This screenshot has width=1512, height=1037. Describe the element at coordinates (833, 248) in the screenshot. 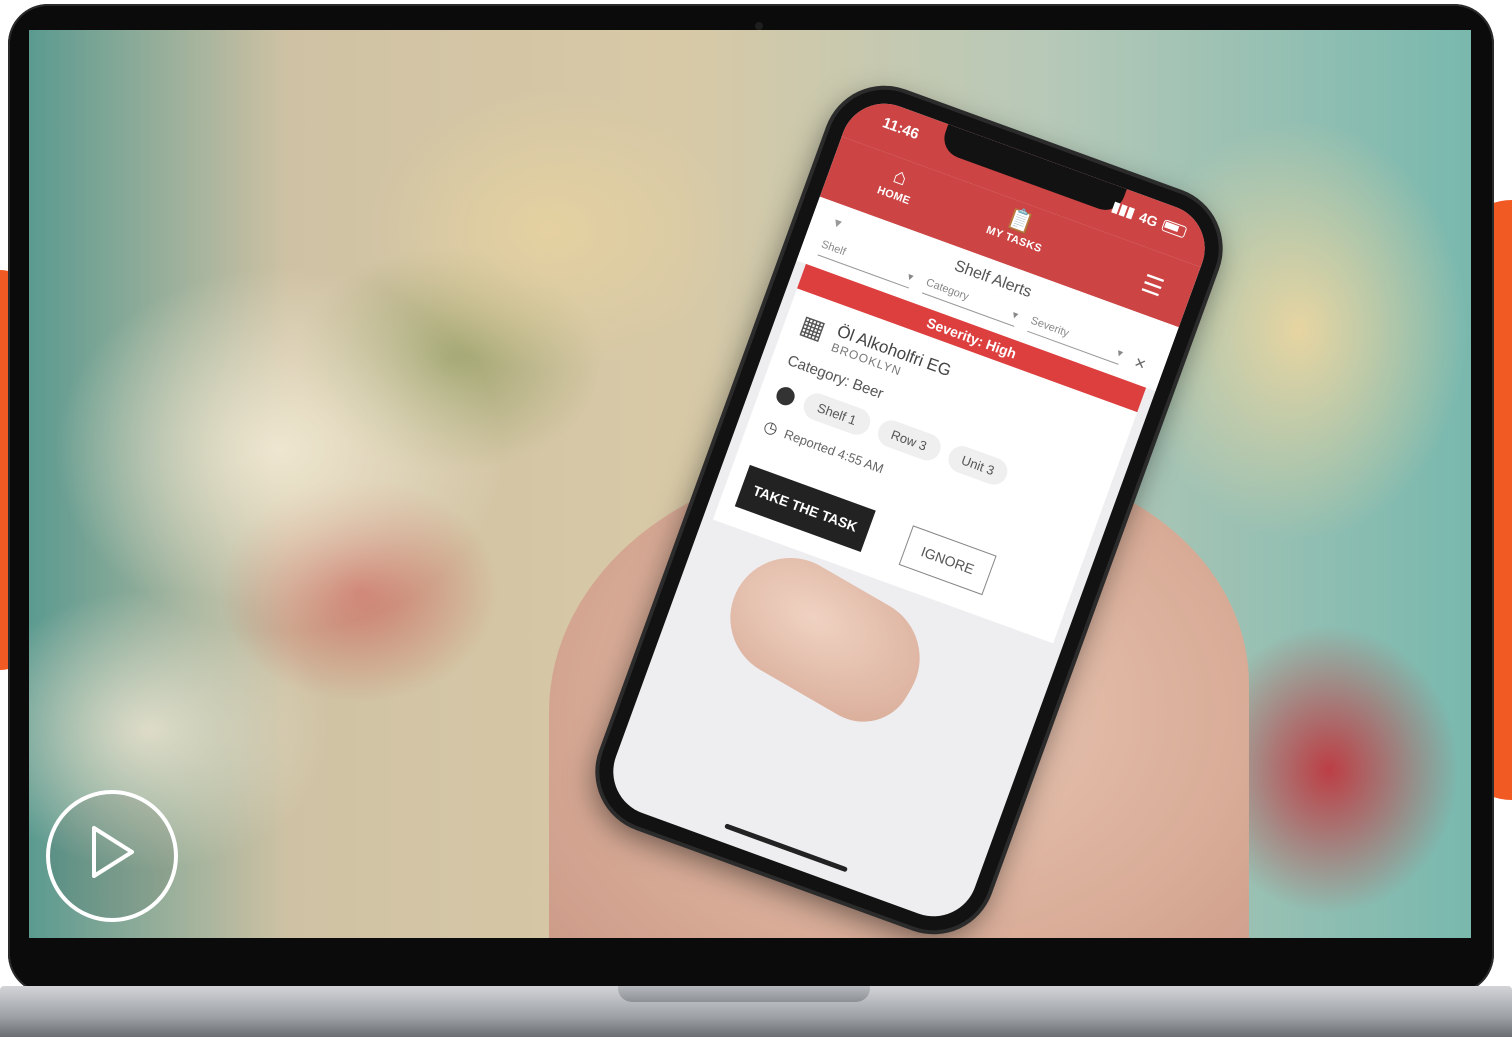

I see `filter-label: Shelf` at that location.